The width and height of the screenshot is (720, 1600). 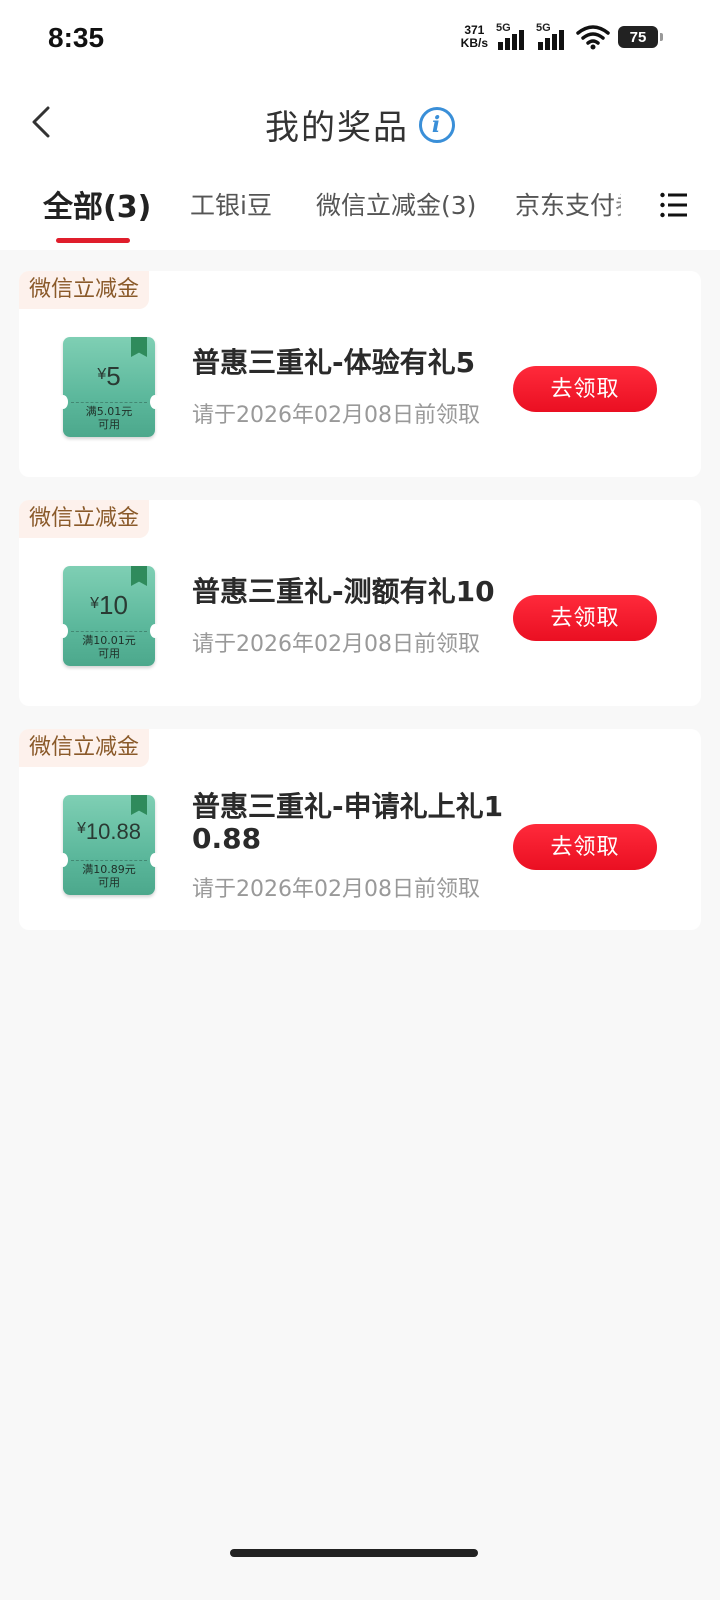 I want to click on tab-bar: 全部(3) 工银i豆 微信立减金(3) 京东支付券, so click(x=360, y=210).